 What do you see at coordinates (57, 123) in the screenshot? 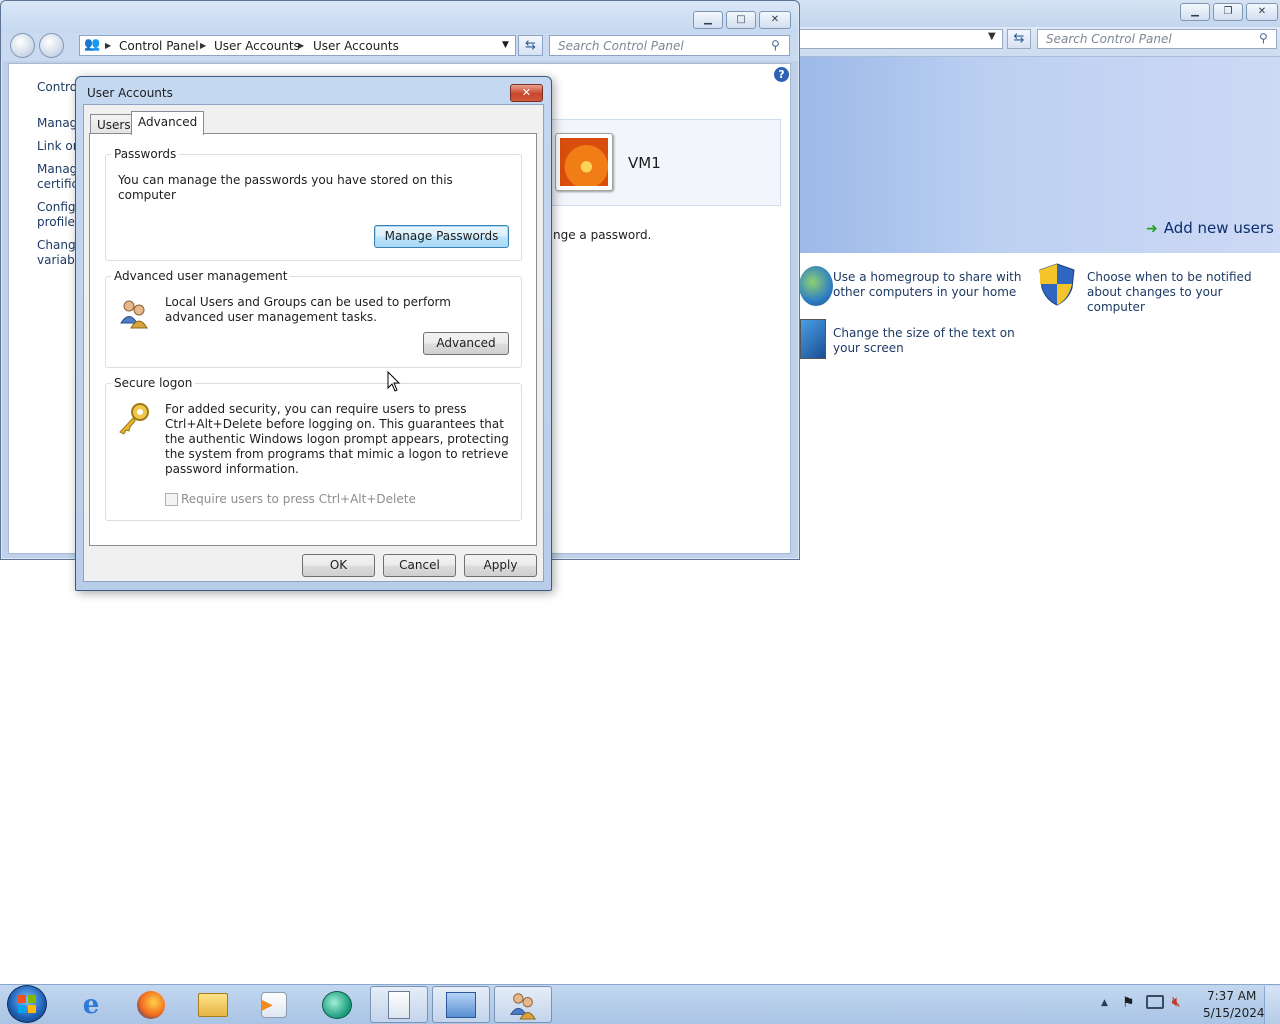
I see `sidebar-link-manage-credentials: Manag` at bounding box center [57, 123].